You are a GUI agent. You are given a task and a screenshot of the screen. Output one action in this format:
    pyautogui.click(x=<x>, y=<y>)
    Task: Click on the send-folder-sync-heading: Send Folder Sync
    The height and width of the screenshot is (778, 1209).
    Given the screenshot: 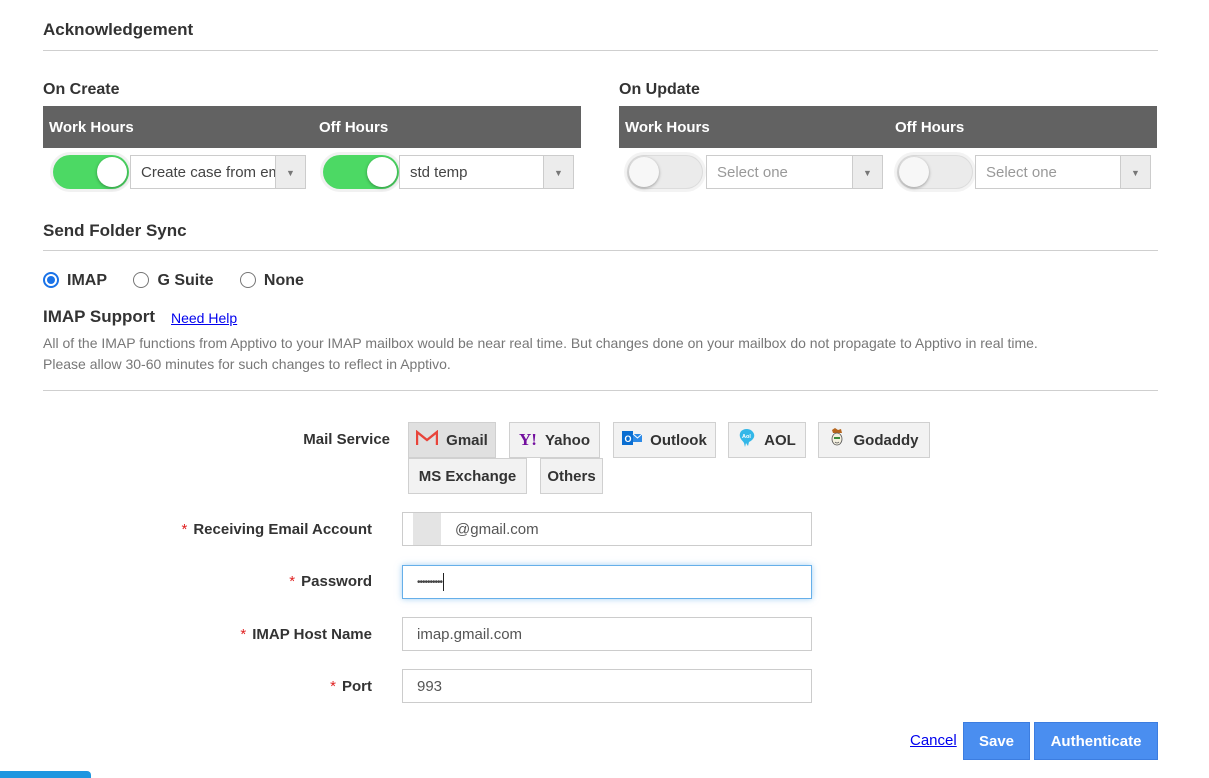 What is the action you would take?
    pyautogui.click(x=115, y=230)
    